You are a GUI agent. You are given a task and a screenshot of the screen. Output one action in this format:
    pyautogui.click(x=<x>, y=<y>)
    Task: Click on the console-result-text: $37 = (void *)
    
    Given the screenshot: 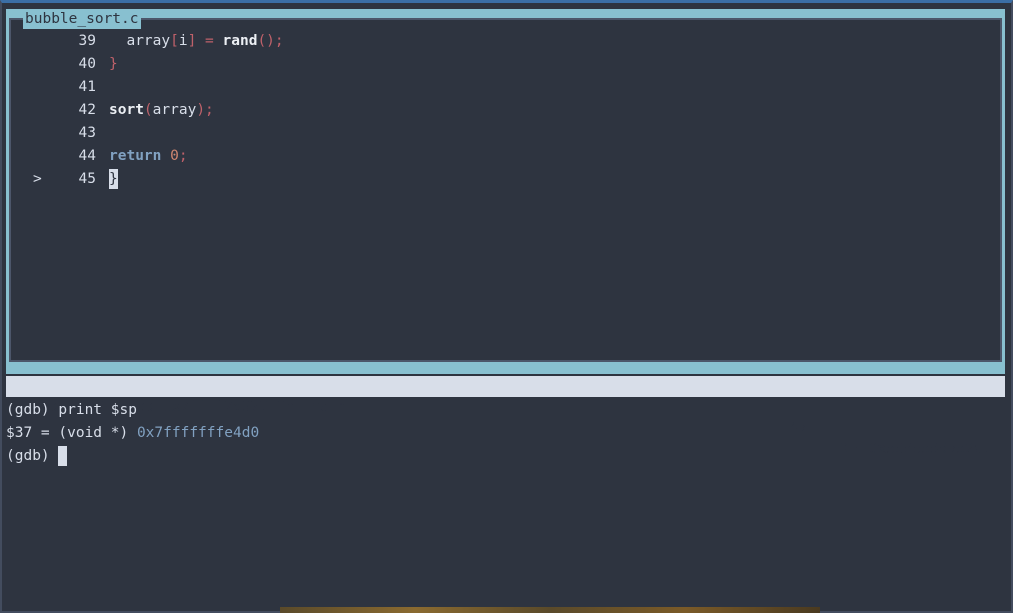 What is the action you would take?
    pyautogui.click(x=71, y=433)
    